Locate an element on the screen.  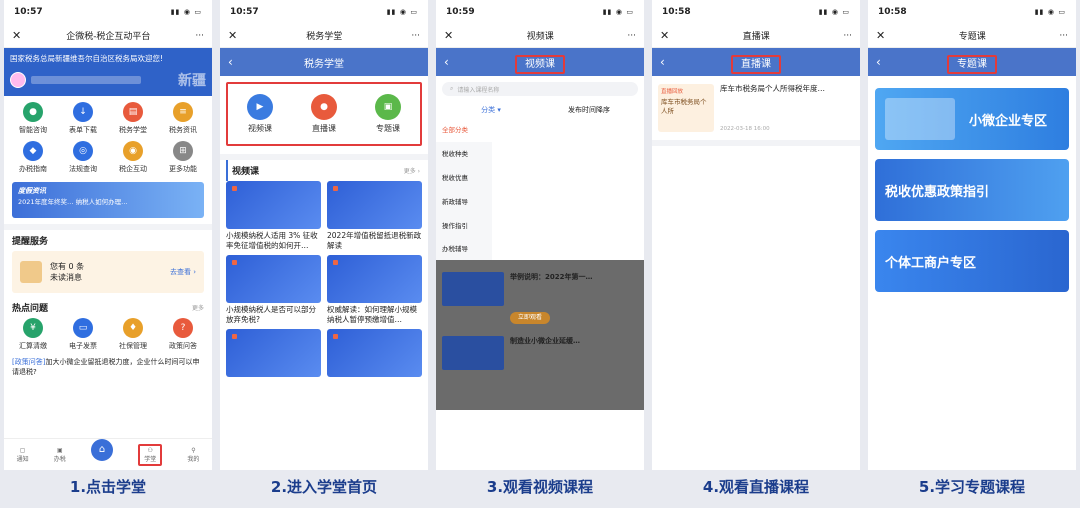
window-title: 企微税-税企互动平台 is located at coordinates (108, 37).